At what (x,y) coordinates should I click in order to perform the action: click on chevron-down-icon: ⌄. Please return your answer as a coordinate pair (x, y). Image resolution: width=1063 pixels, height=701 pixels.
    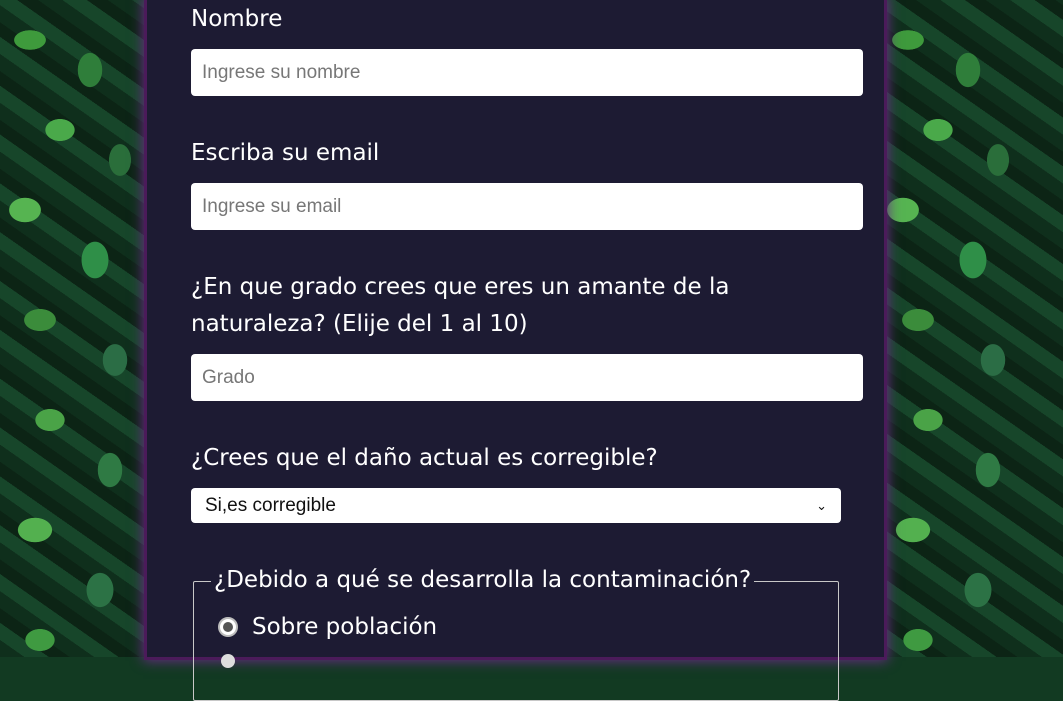
    Looking at the image, I should click on (821, 505).